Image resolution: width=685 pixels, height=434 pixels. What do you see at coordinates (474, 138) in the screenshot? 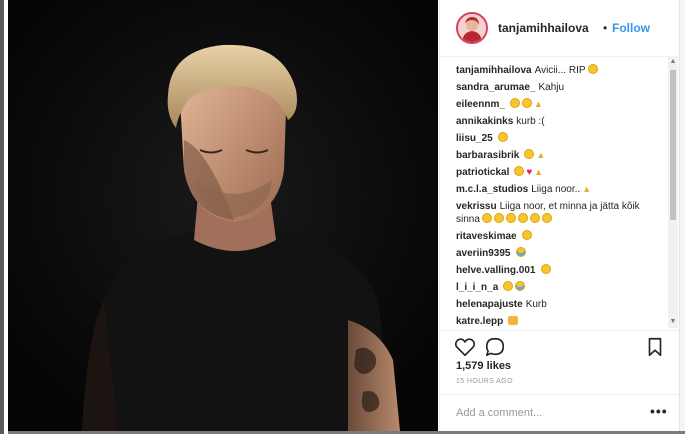
I see `comment-username: liisu_25` at bounding box center [474, 138].